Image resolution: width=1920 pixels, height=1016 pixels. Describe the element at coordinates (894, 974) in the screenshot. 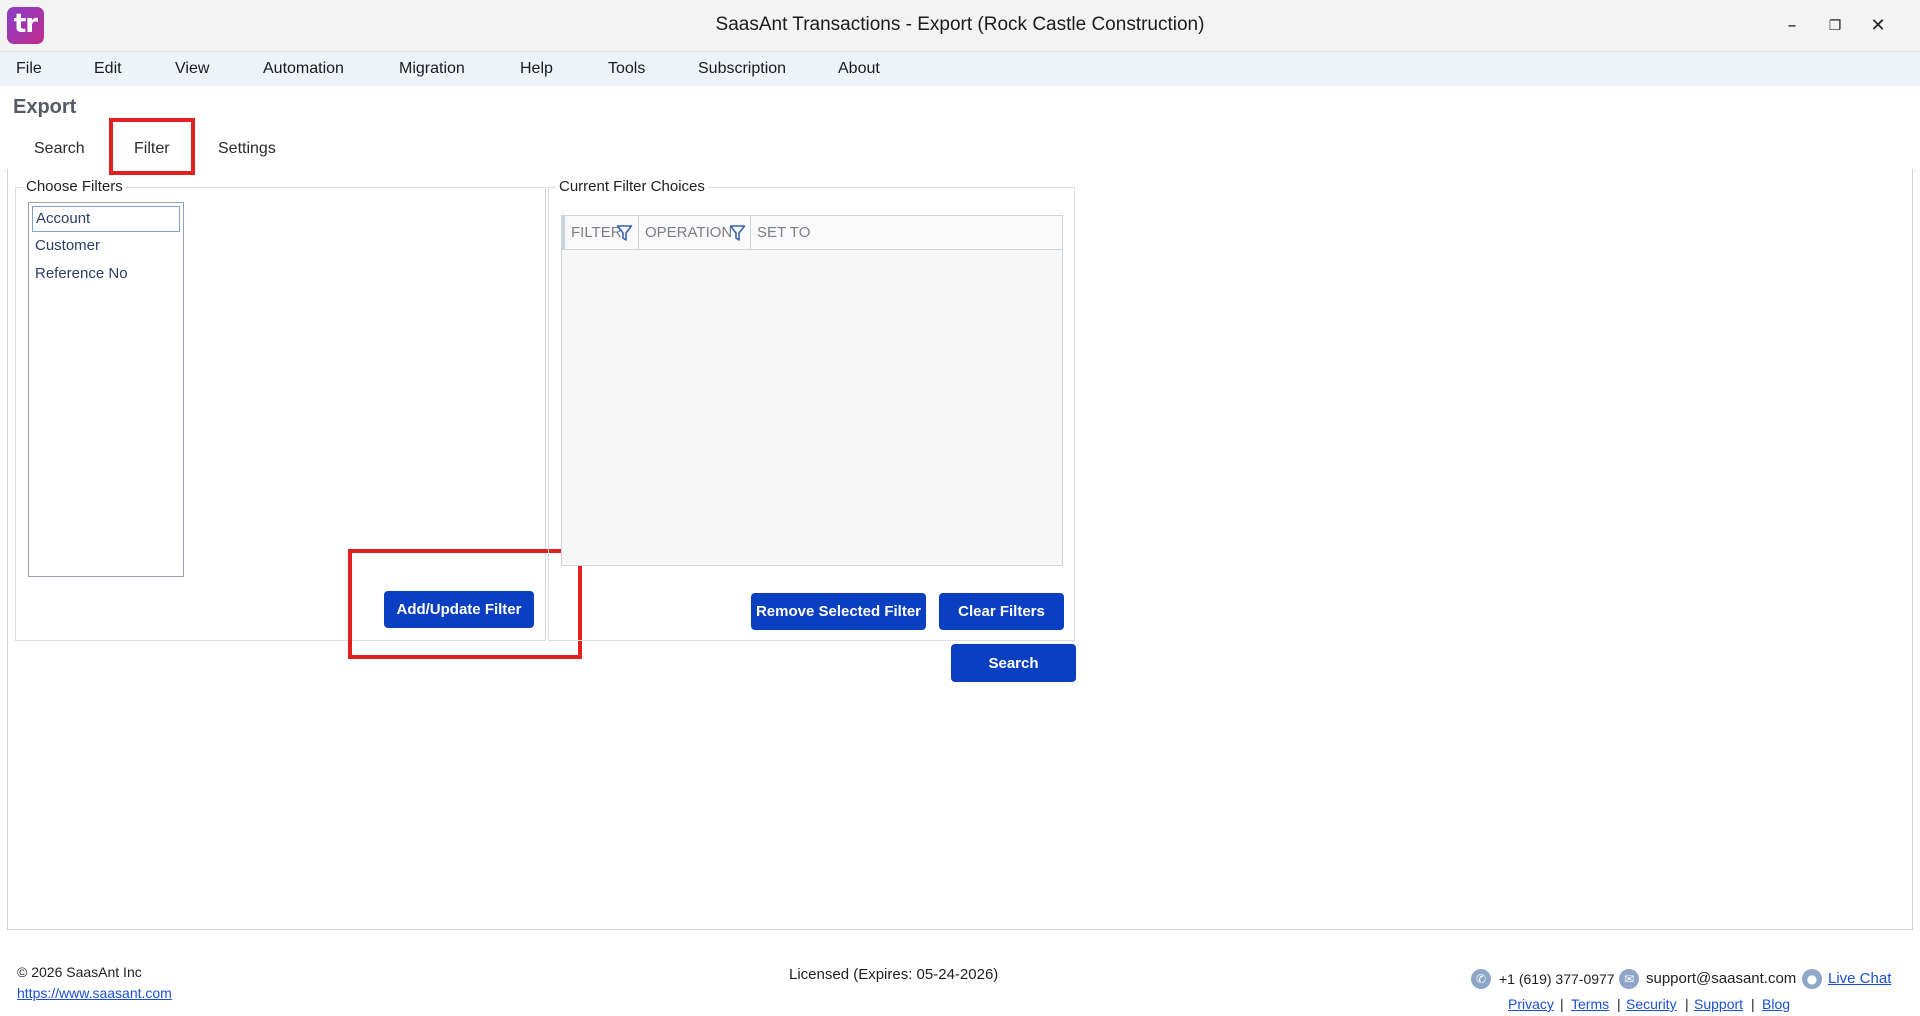

I see `license-status: Licensed (Expires: 05-24-2026)` at that location.